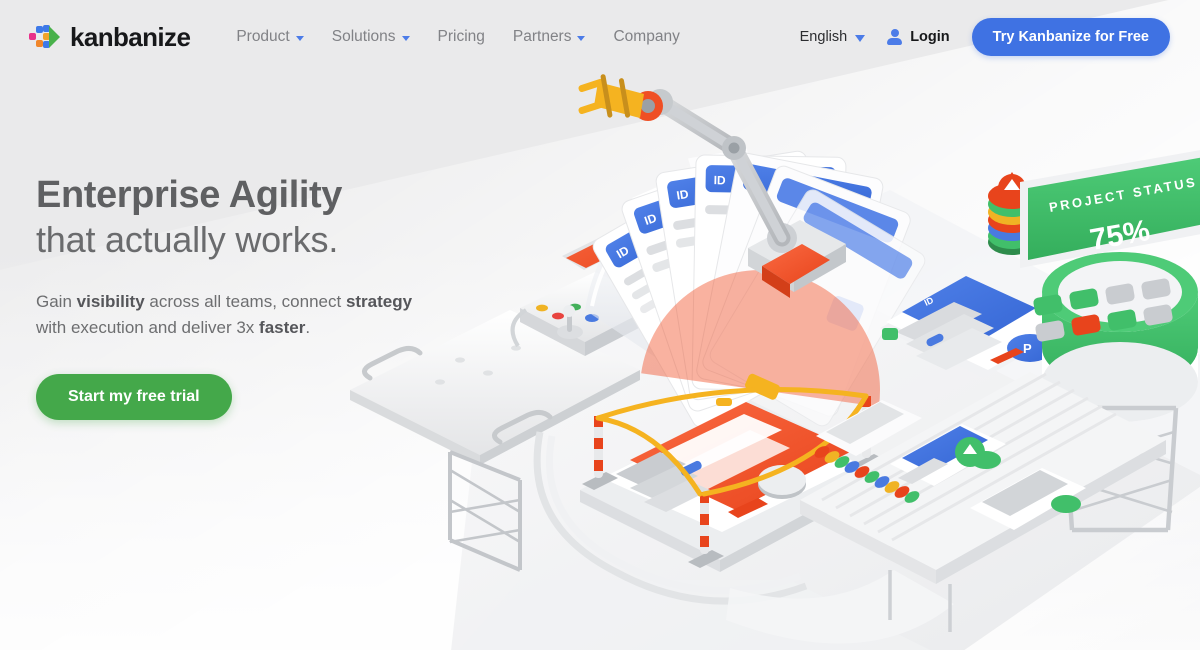 This screenshot has width=1200, height=650. I want to click on brand-logo: kanbanize, so click(109, 37).